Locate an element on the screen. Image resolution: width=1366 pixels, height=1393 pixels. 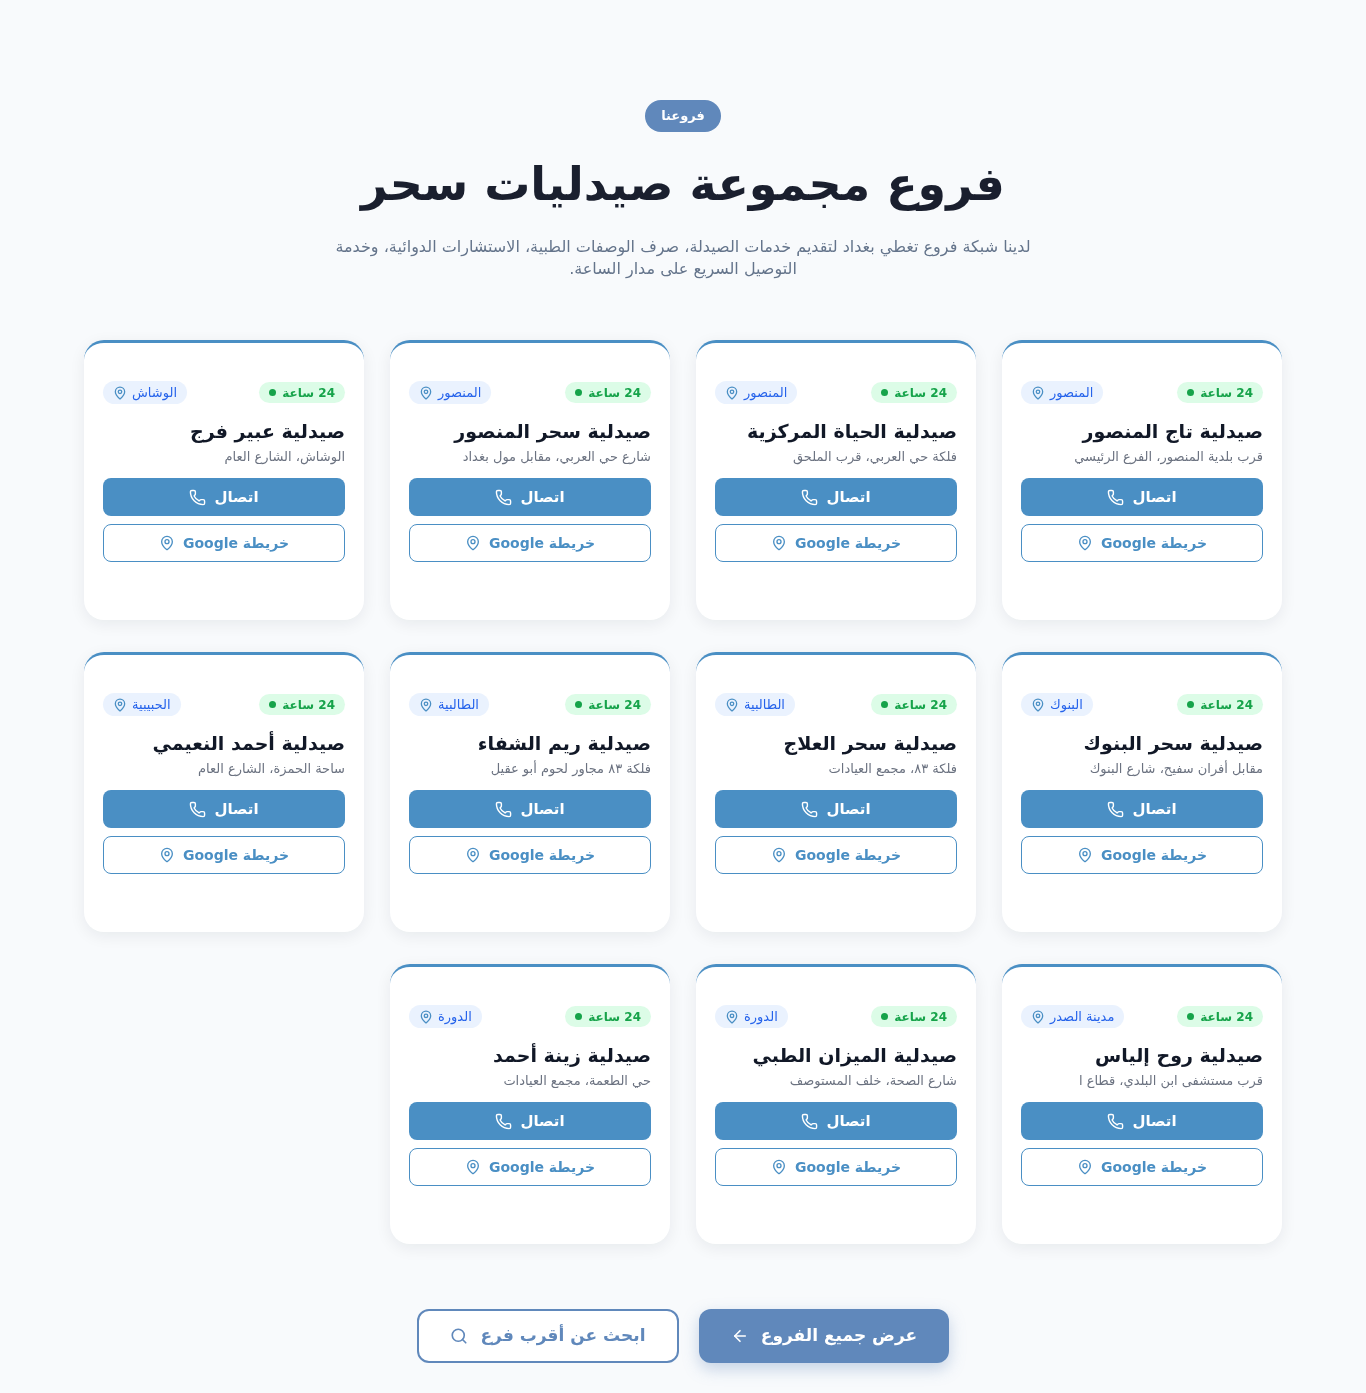
branch-name: صيدلية زينة أحمد is located at coordinates (571, 1055).